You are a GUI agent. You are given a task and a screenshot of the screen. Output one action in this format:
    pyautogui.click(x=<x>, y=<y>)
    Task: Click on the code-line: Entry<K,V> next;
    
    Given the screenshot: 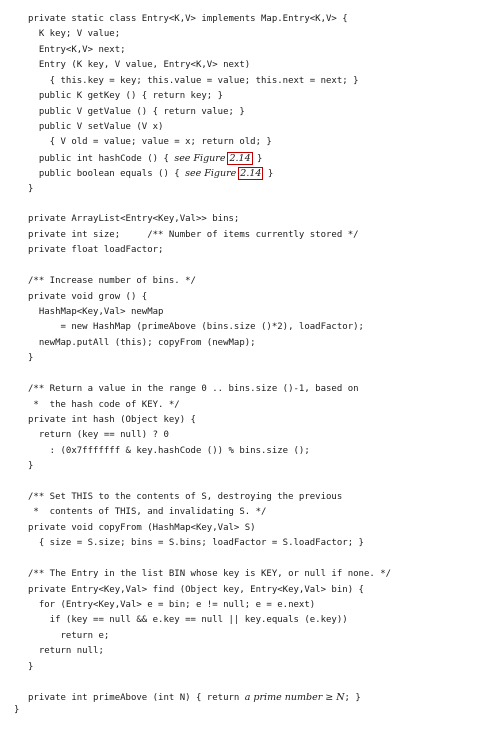 What is the action you would take?
    pyautogui.click(x=77, y=49)
    